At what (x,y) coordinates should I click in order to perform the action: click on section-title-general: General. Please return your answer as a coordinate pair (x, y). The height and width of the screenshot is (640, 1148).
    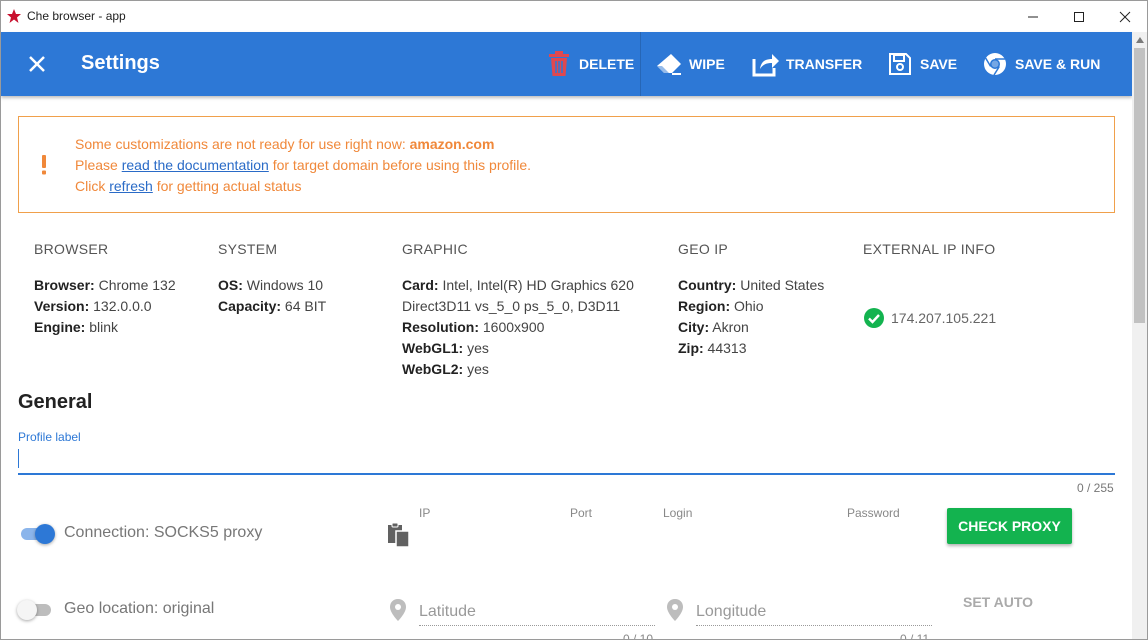
    Looking at the image, I should click on (55, 402).